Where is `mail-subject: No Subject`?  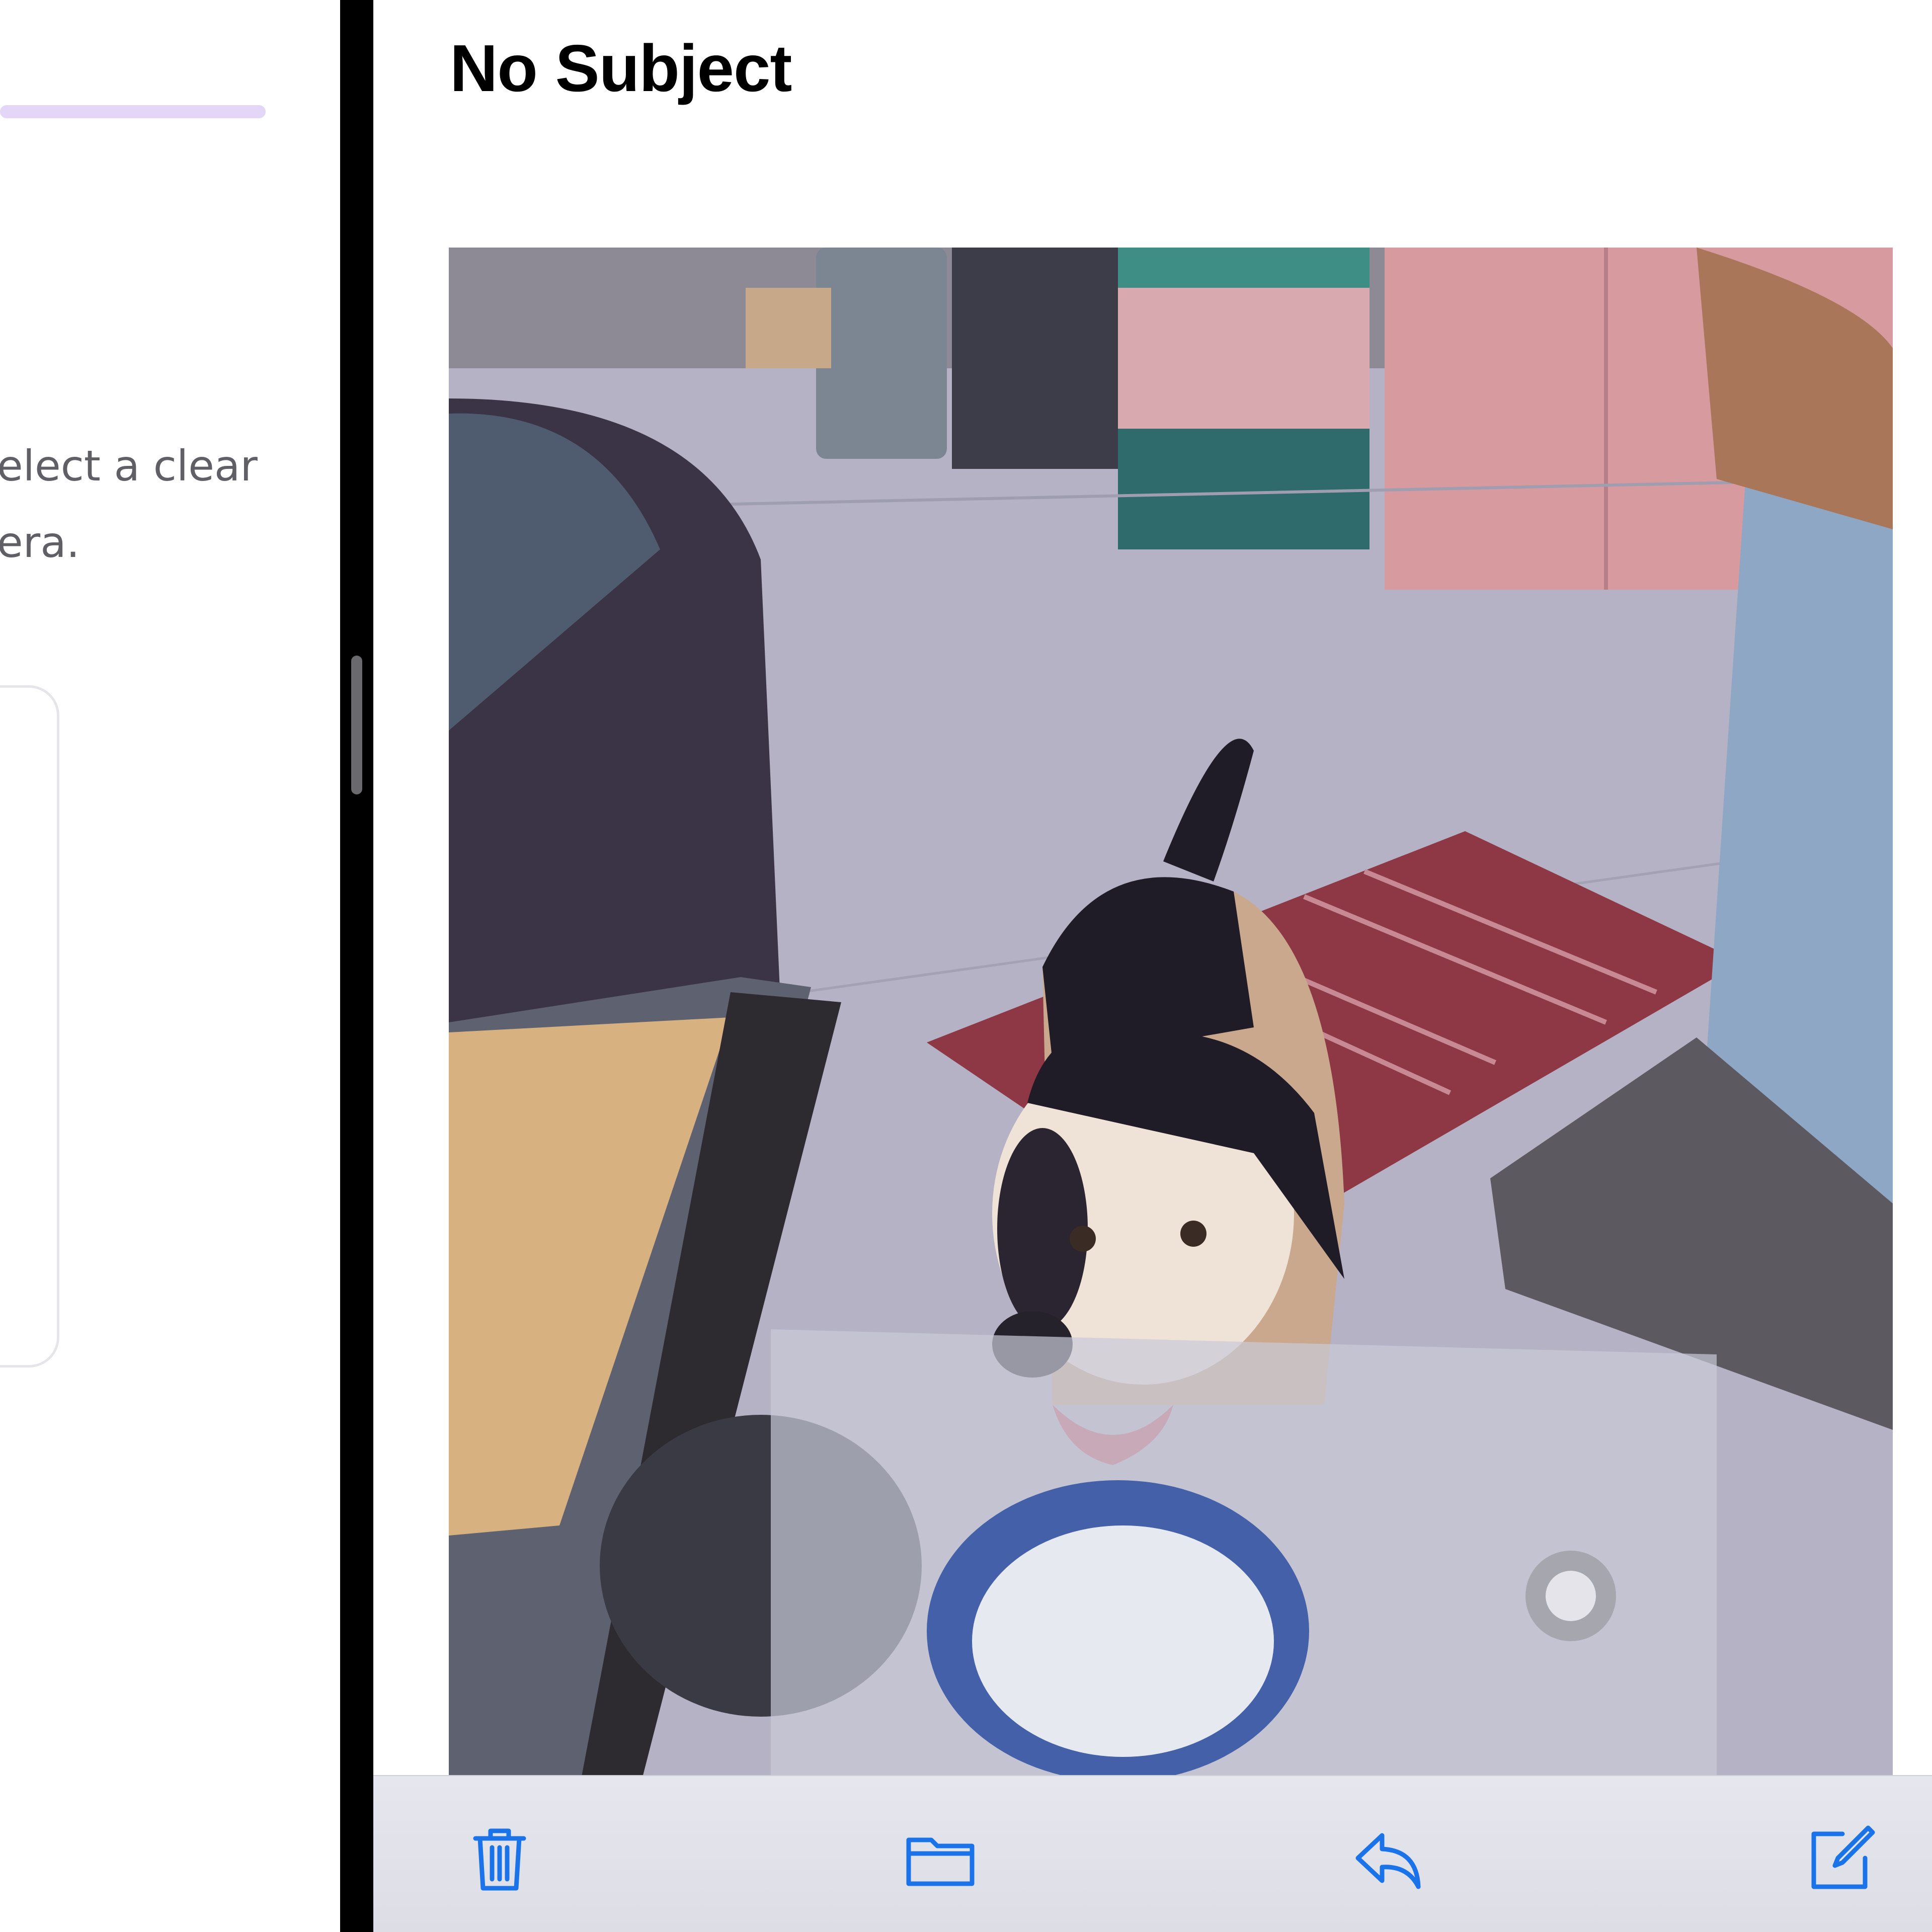 mail-subject: No Subject is located at coordinates (621, 68).